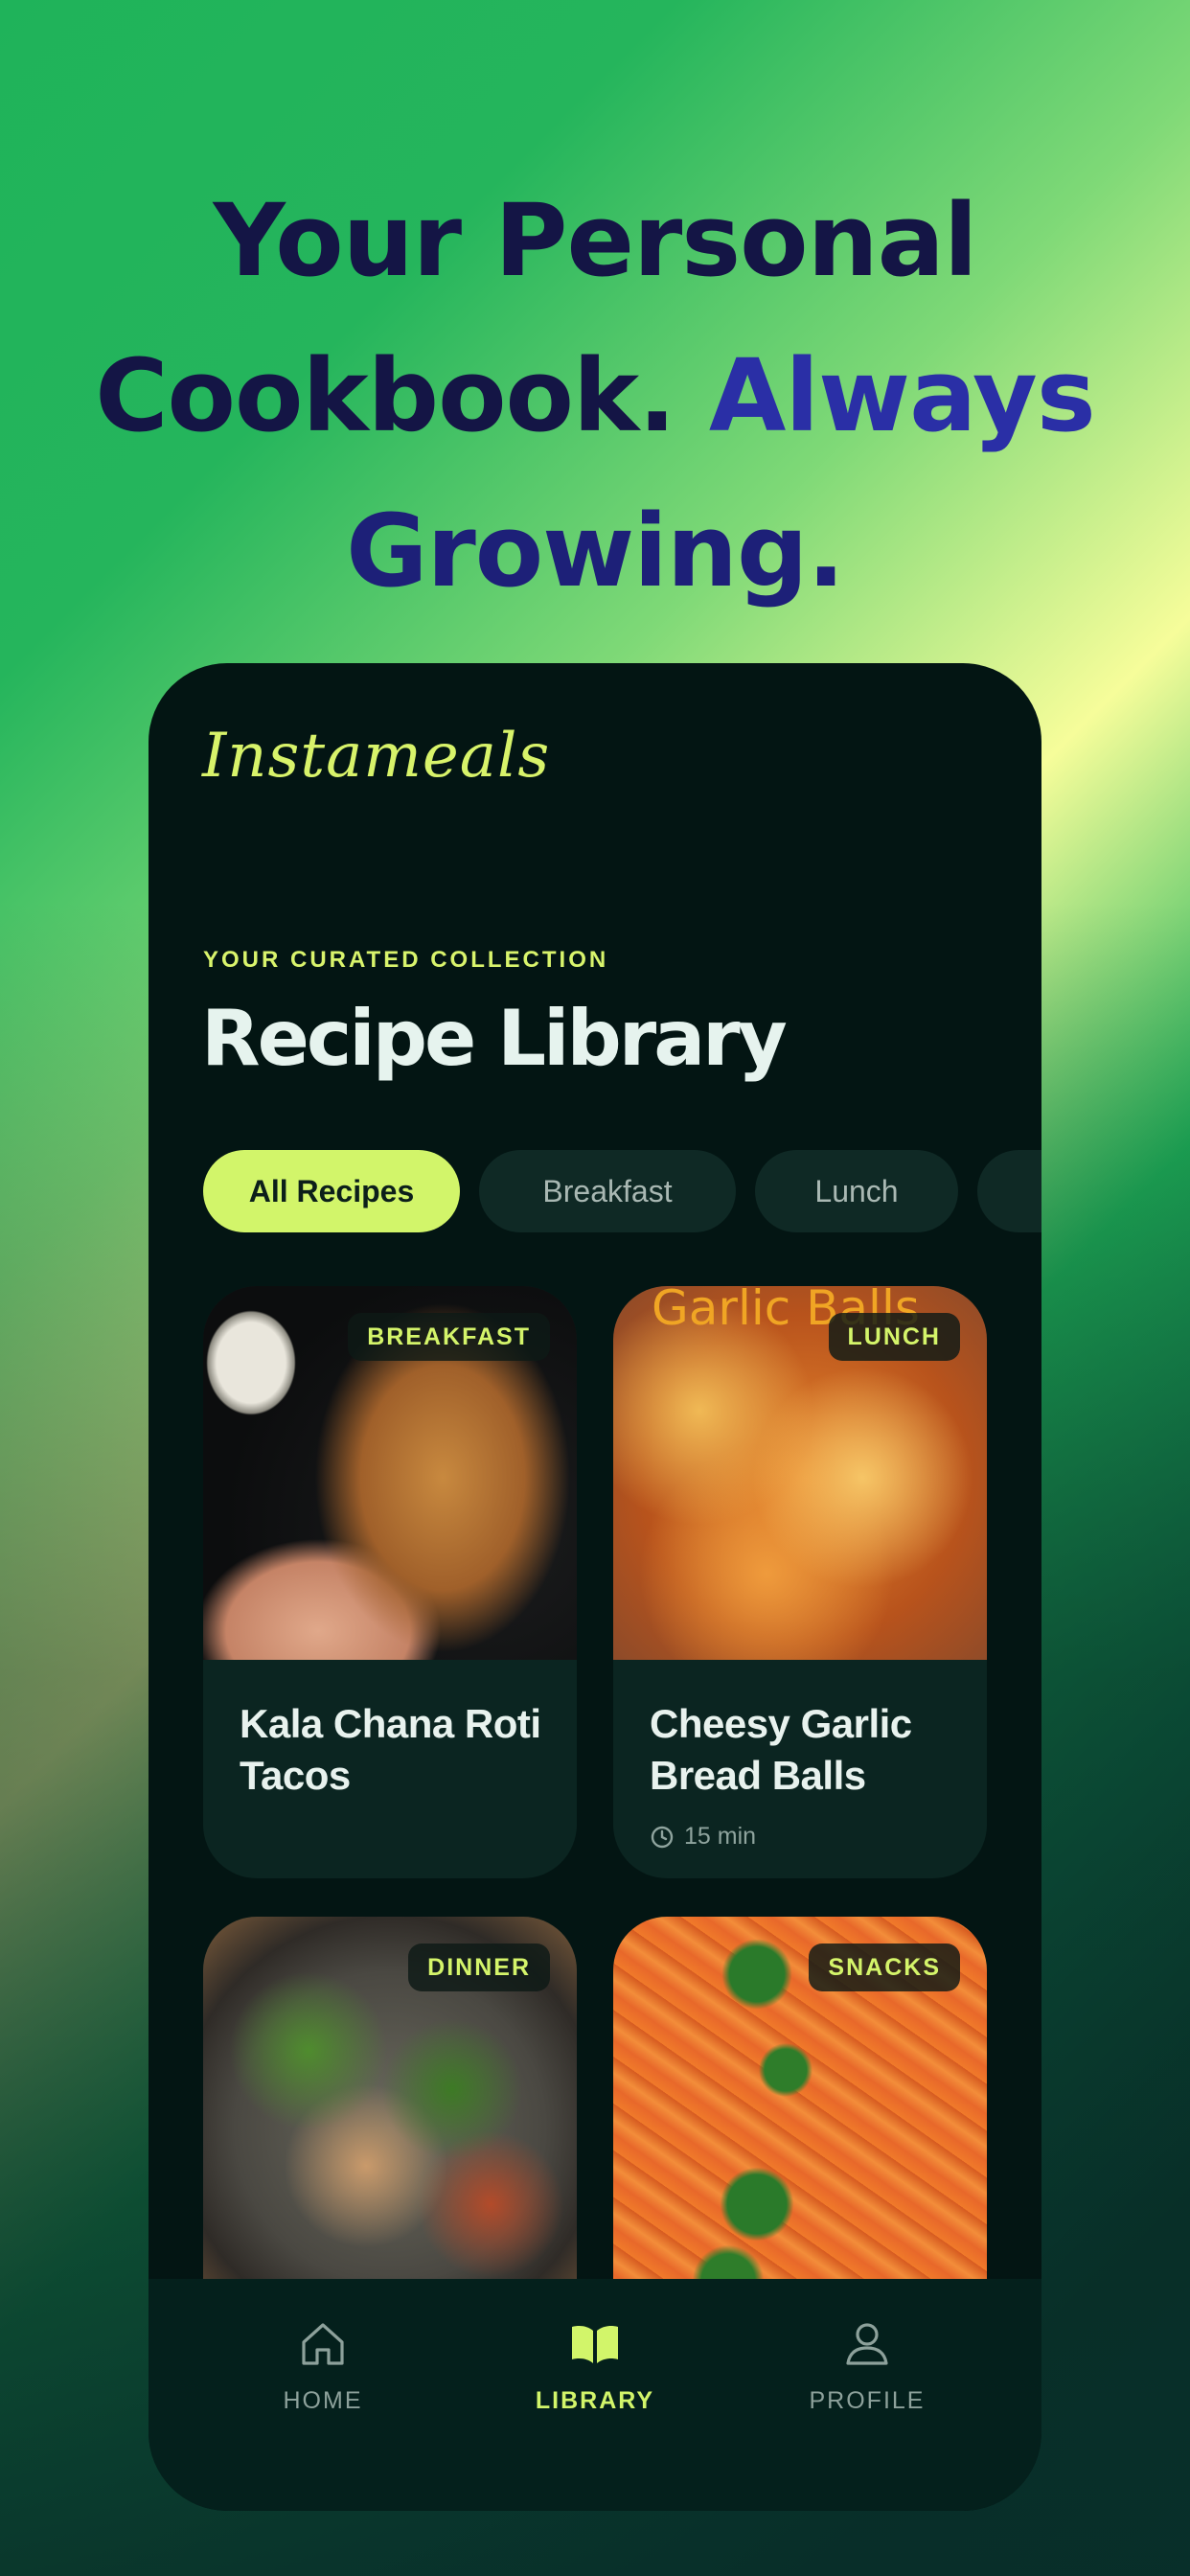 The width and height of the screenshot is (1190, 2576). I want to click on chip-lunch: Lunch, so click(857, 1191).